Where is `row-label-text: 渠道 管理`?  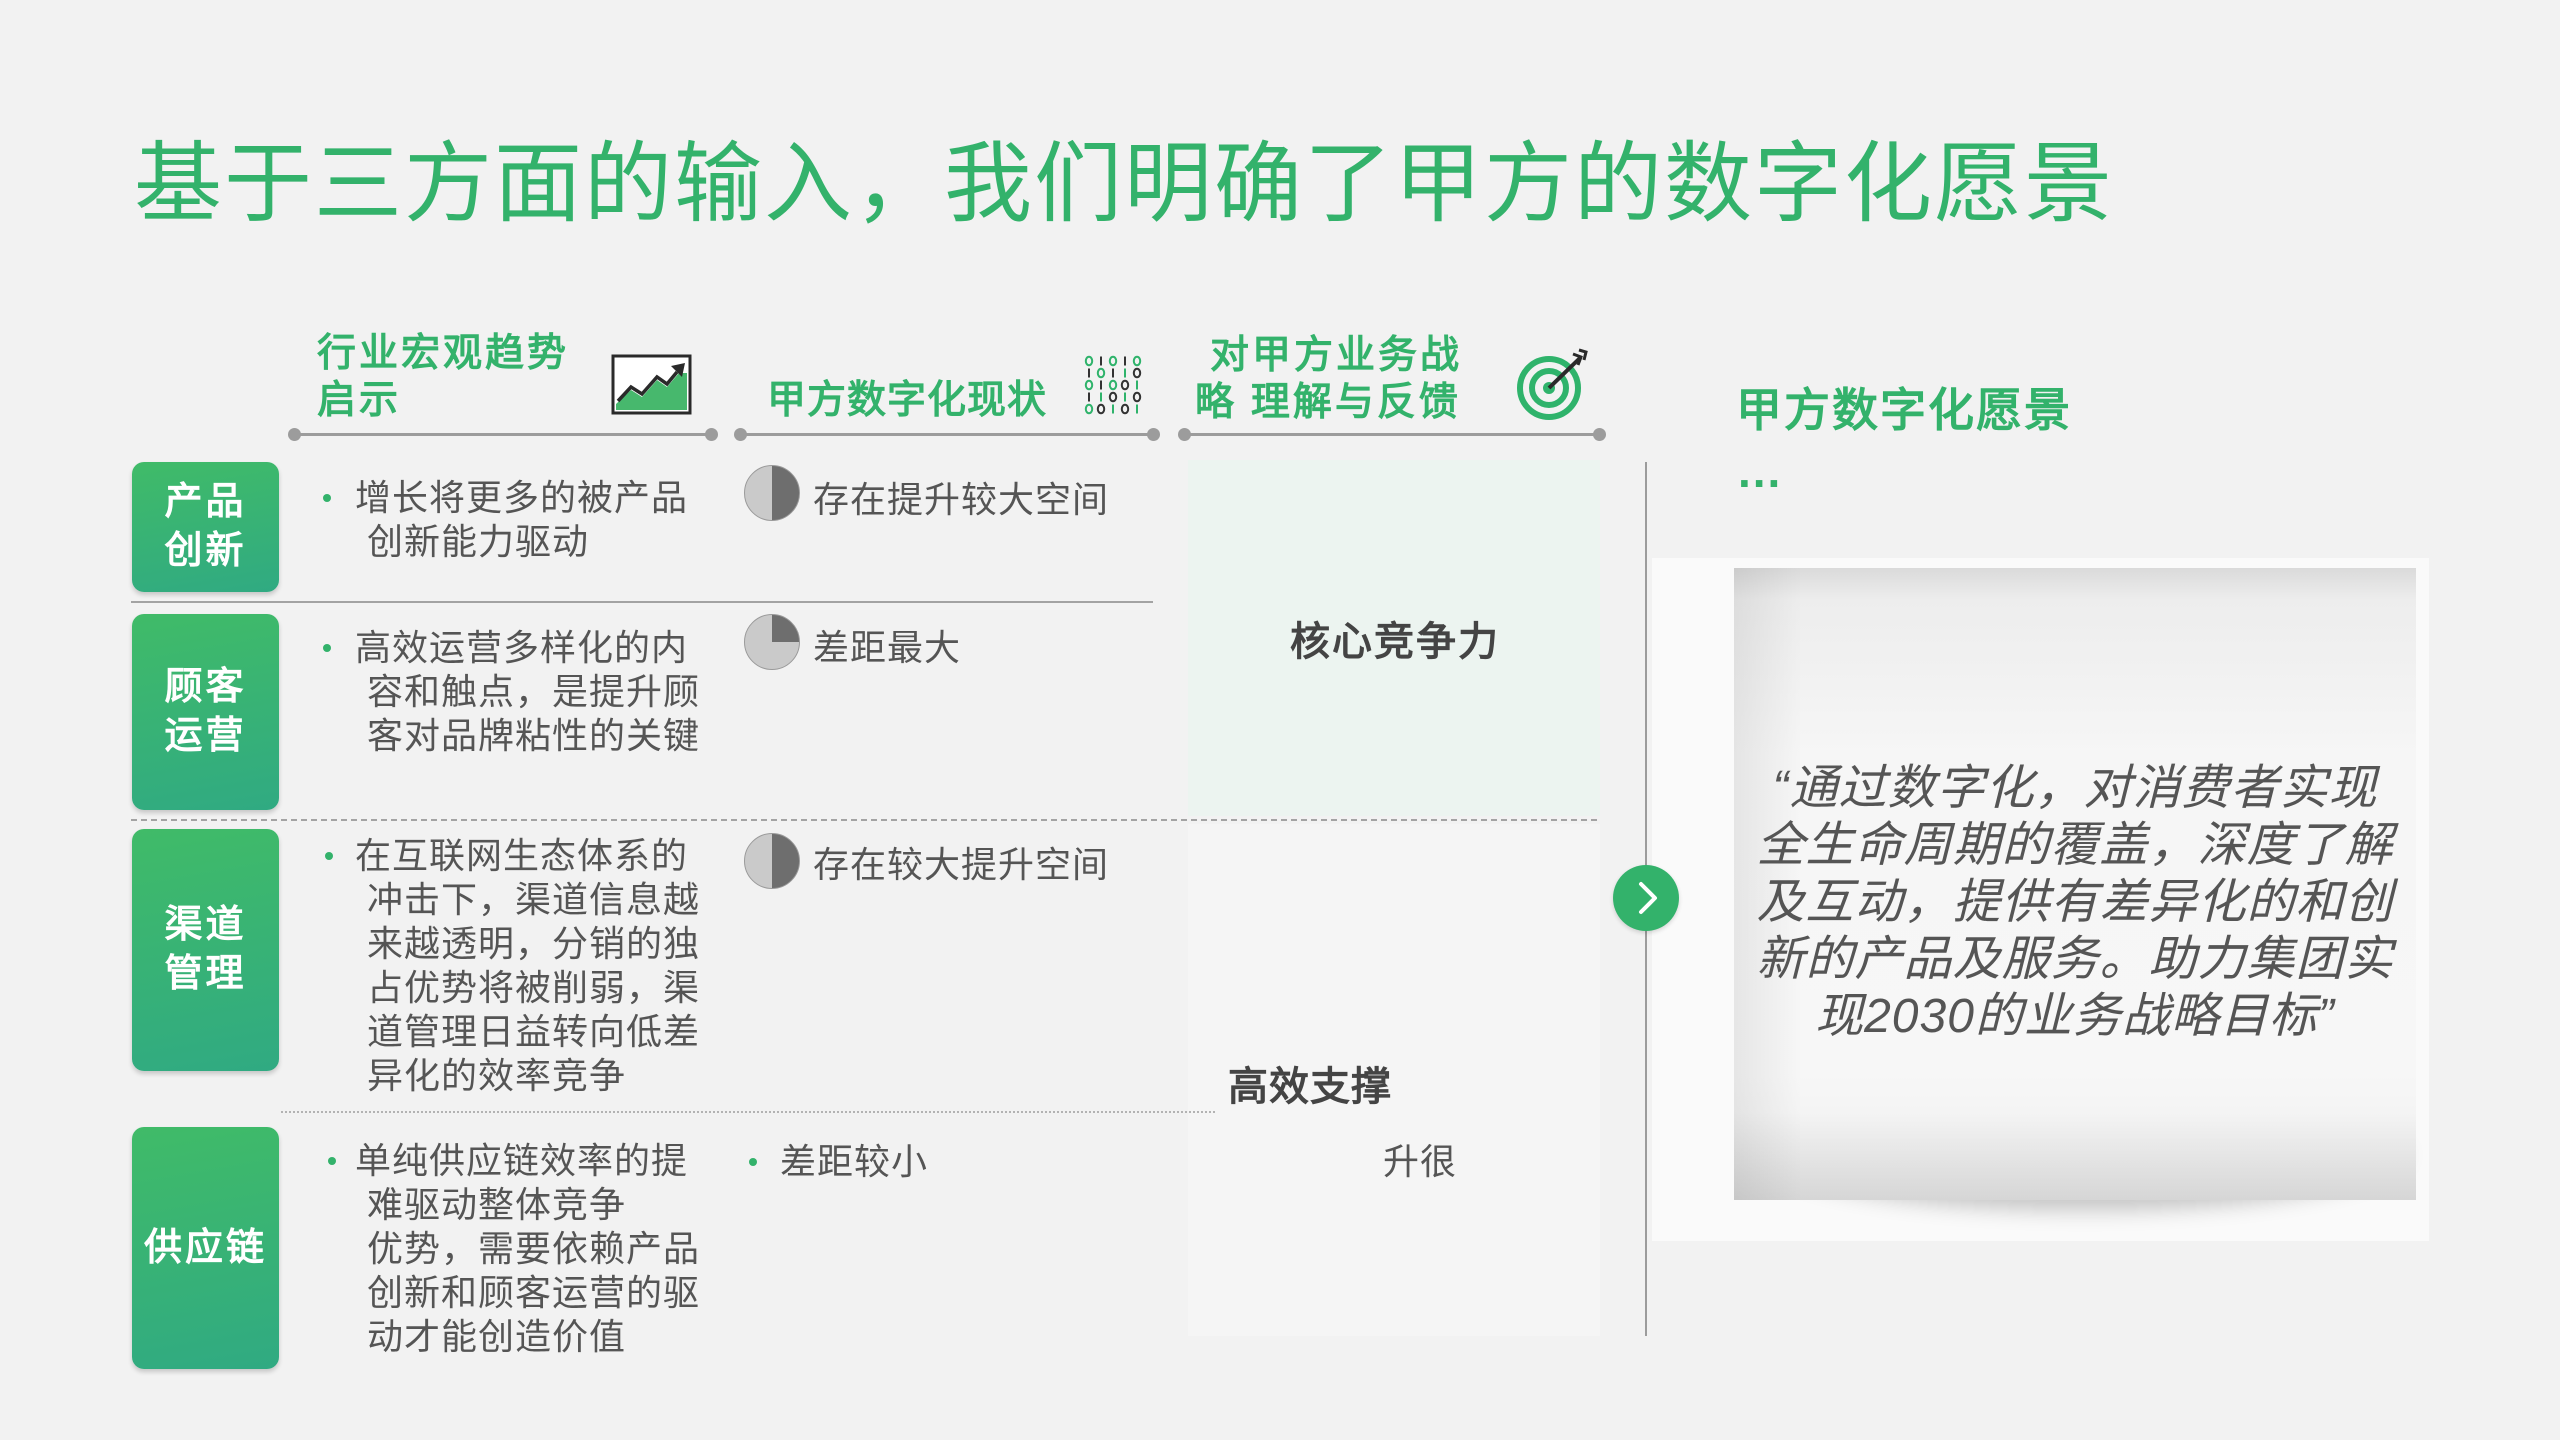 row-label-text: 渠道 管理 is located at coordinates (205, 949).